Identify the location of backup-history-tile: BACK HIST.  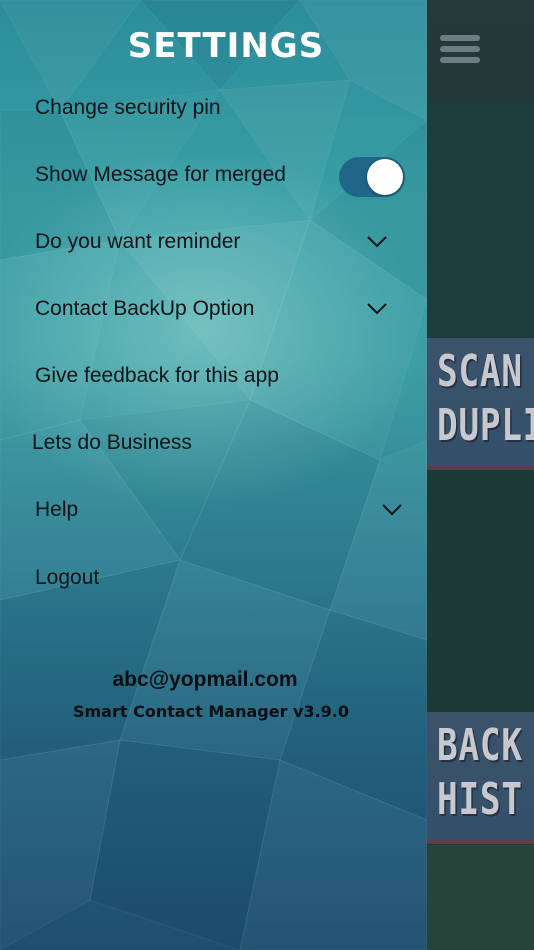
(480, 778).